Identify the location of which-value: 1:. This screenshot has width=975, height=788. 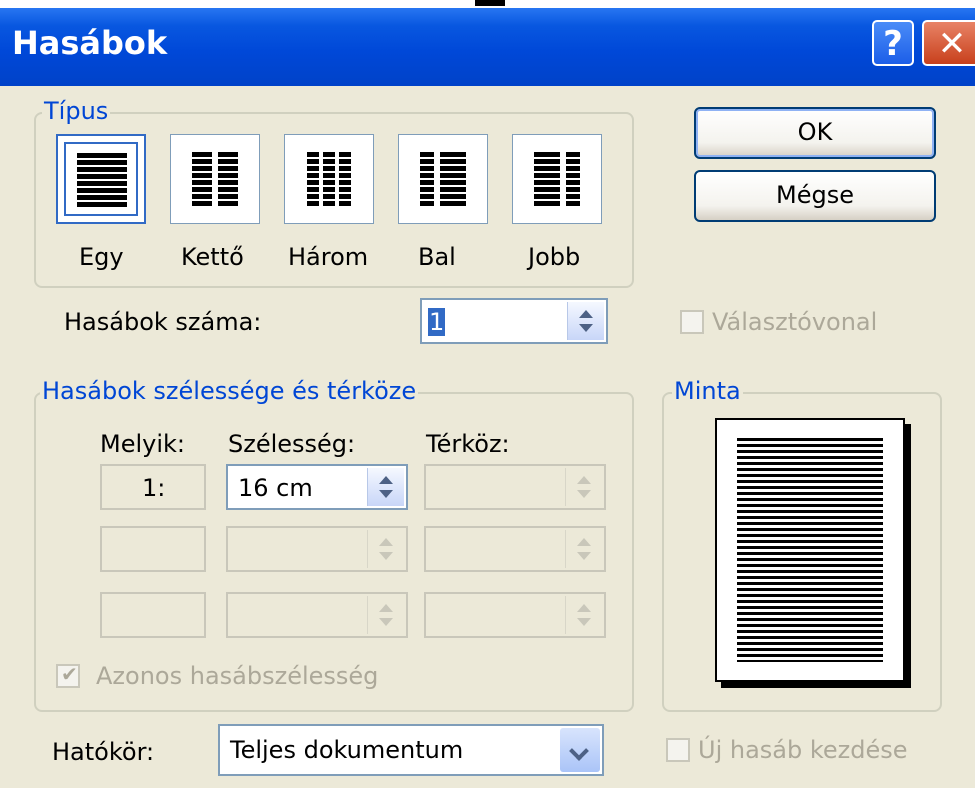
(154, 488).